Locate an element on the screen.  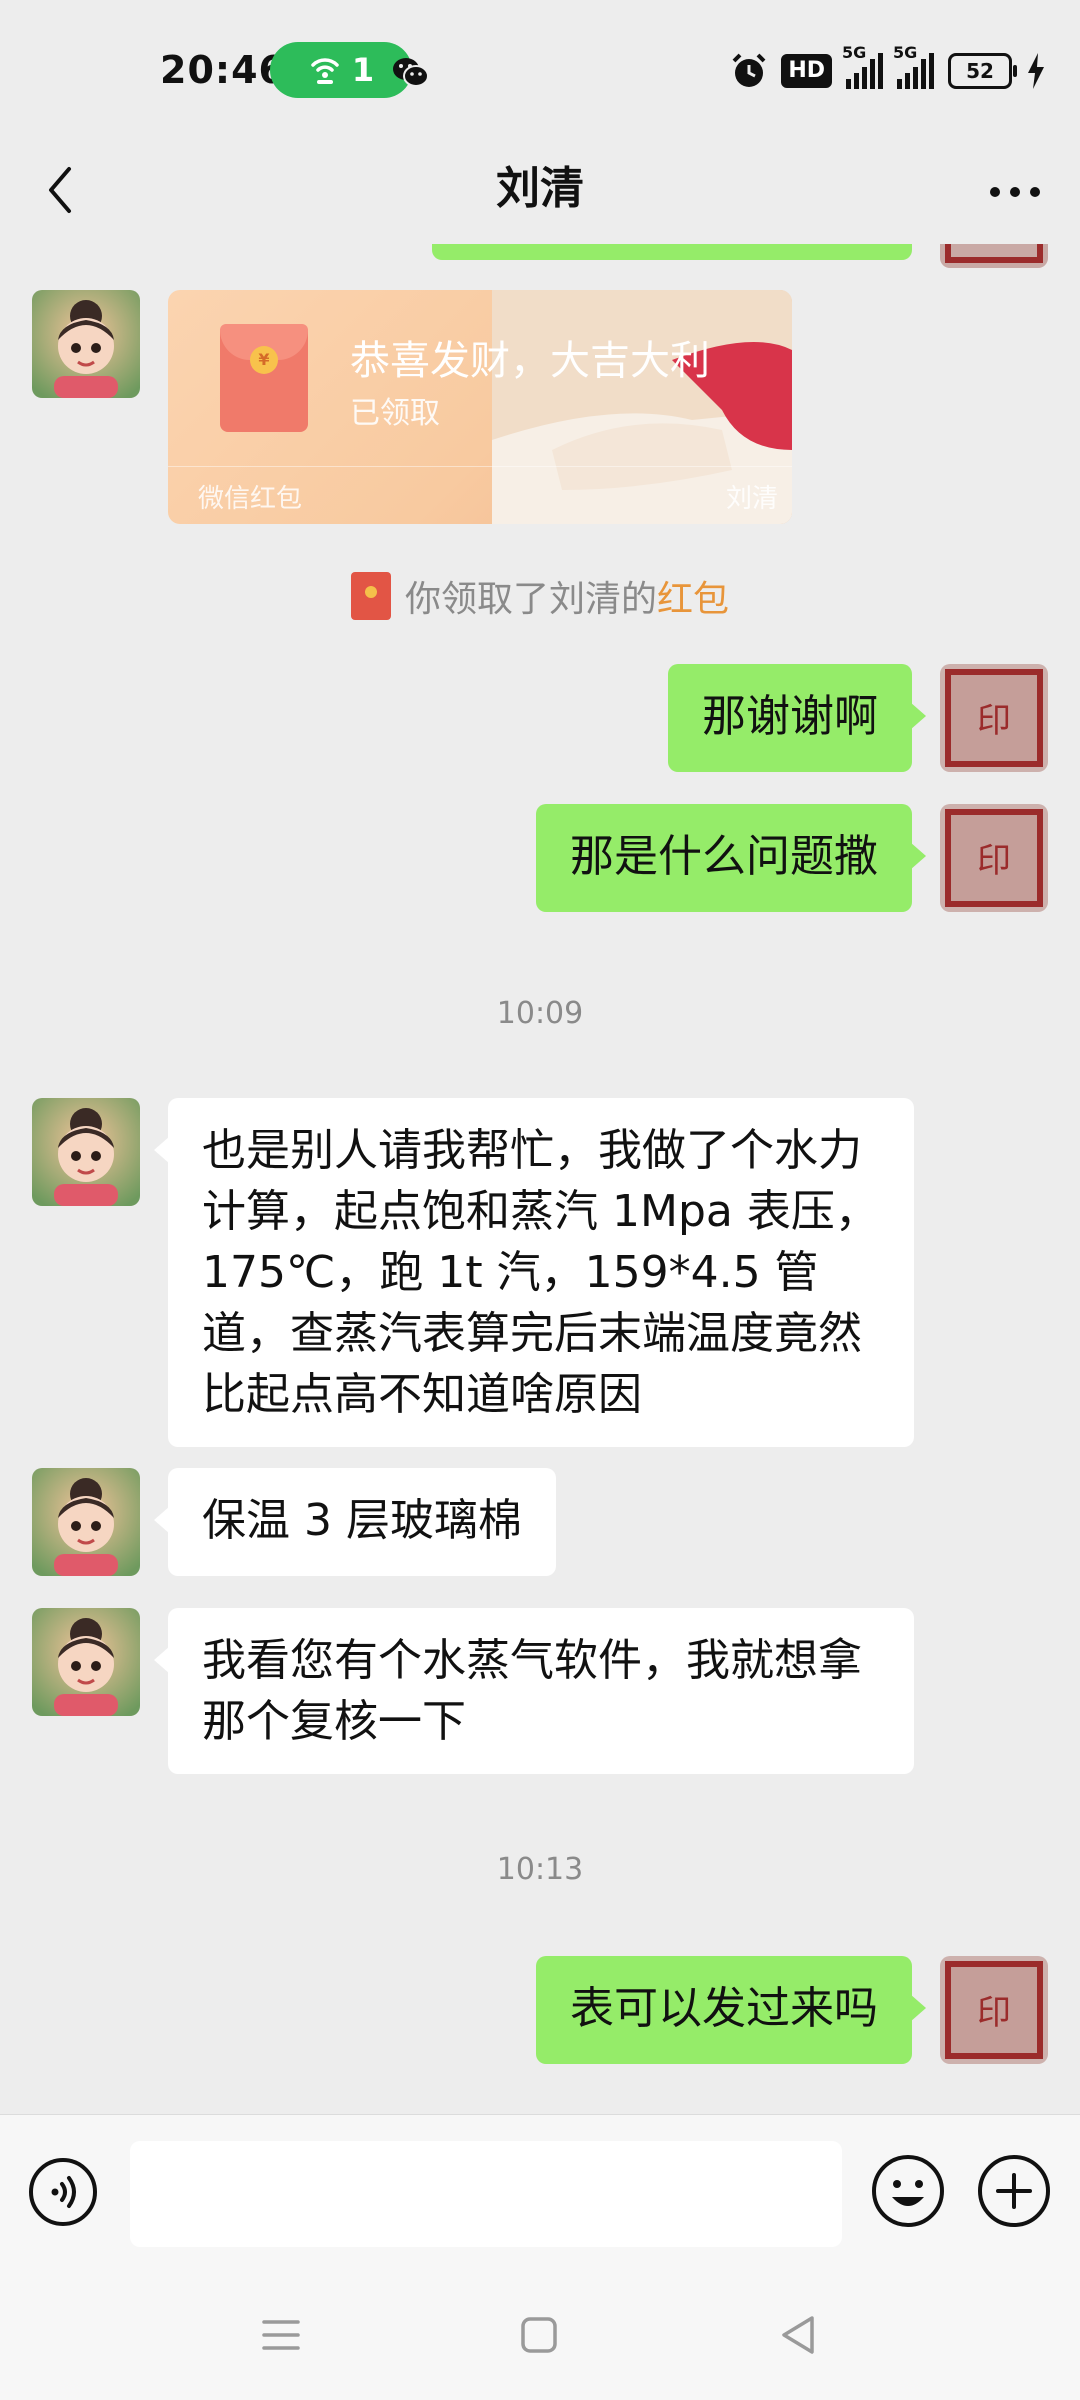
message-input is located at coordinates (486, 2194).